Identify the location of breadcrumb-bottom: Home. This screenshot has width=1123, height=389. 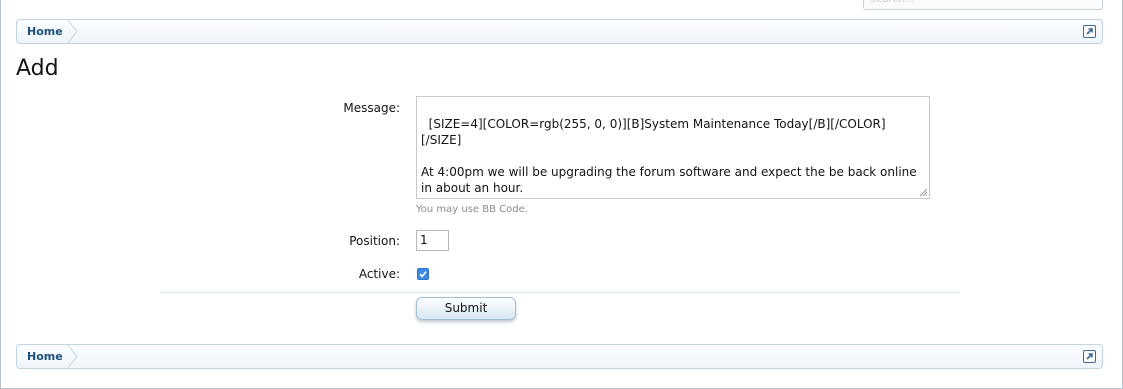
(559, 356).